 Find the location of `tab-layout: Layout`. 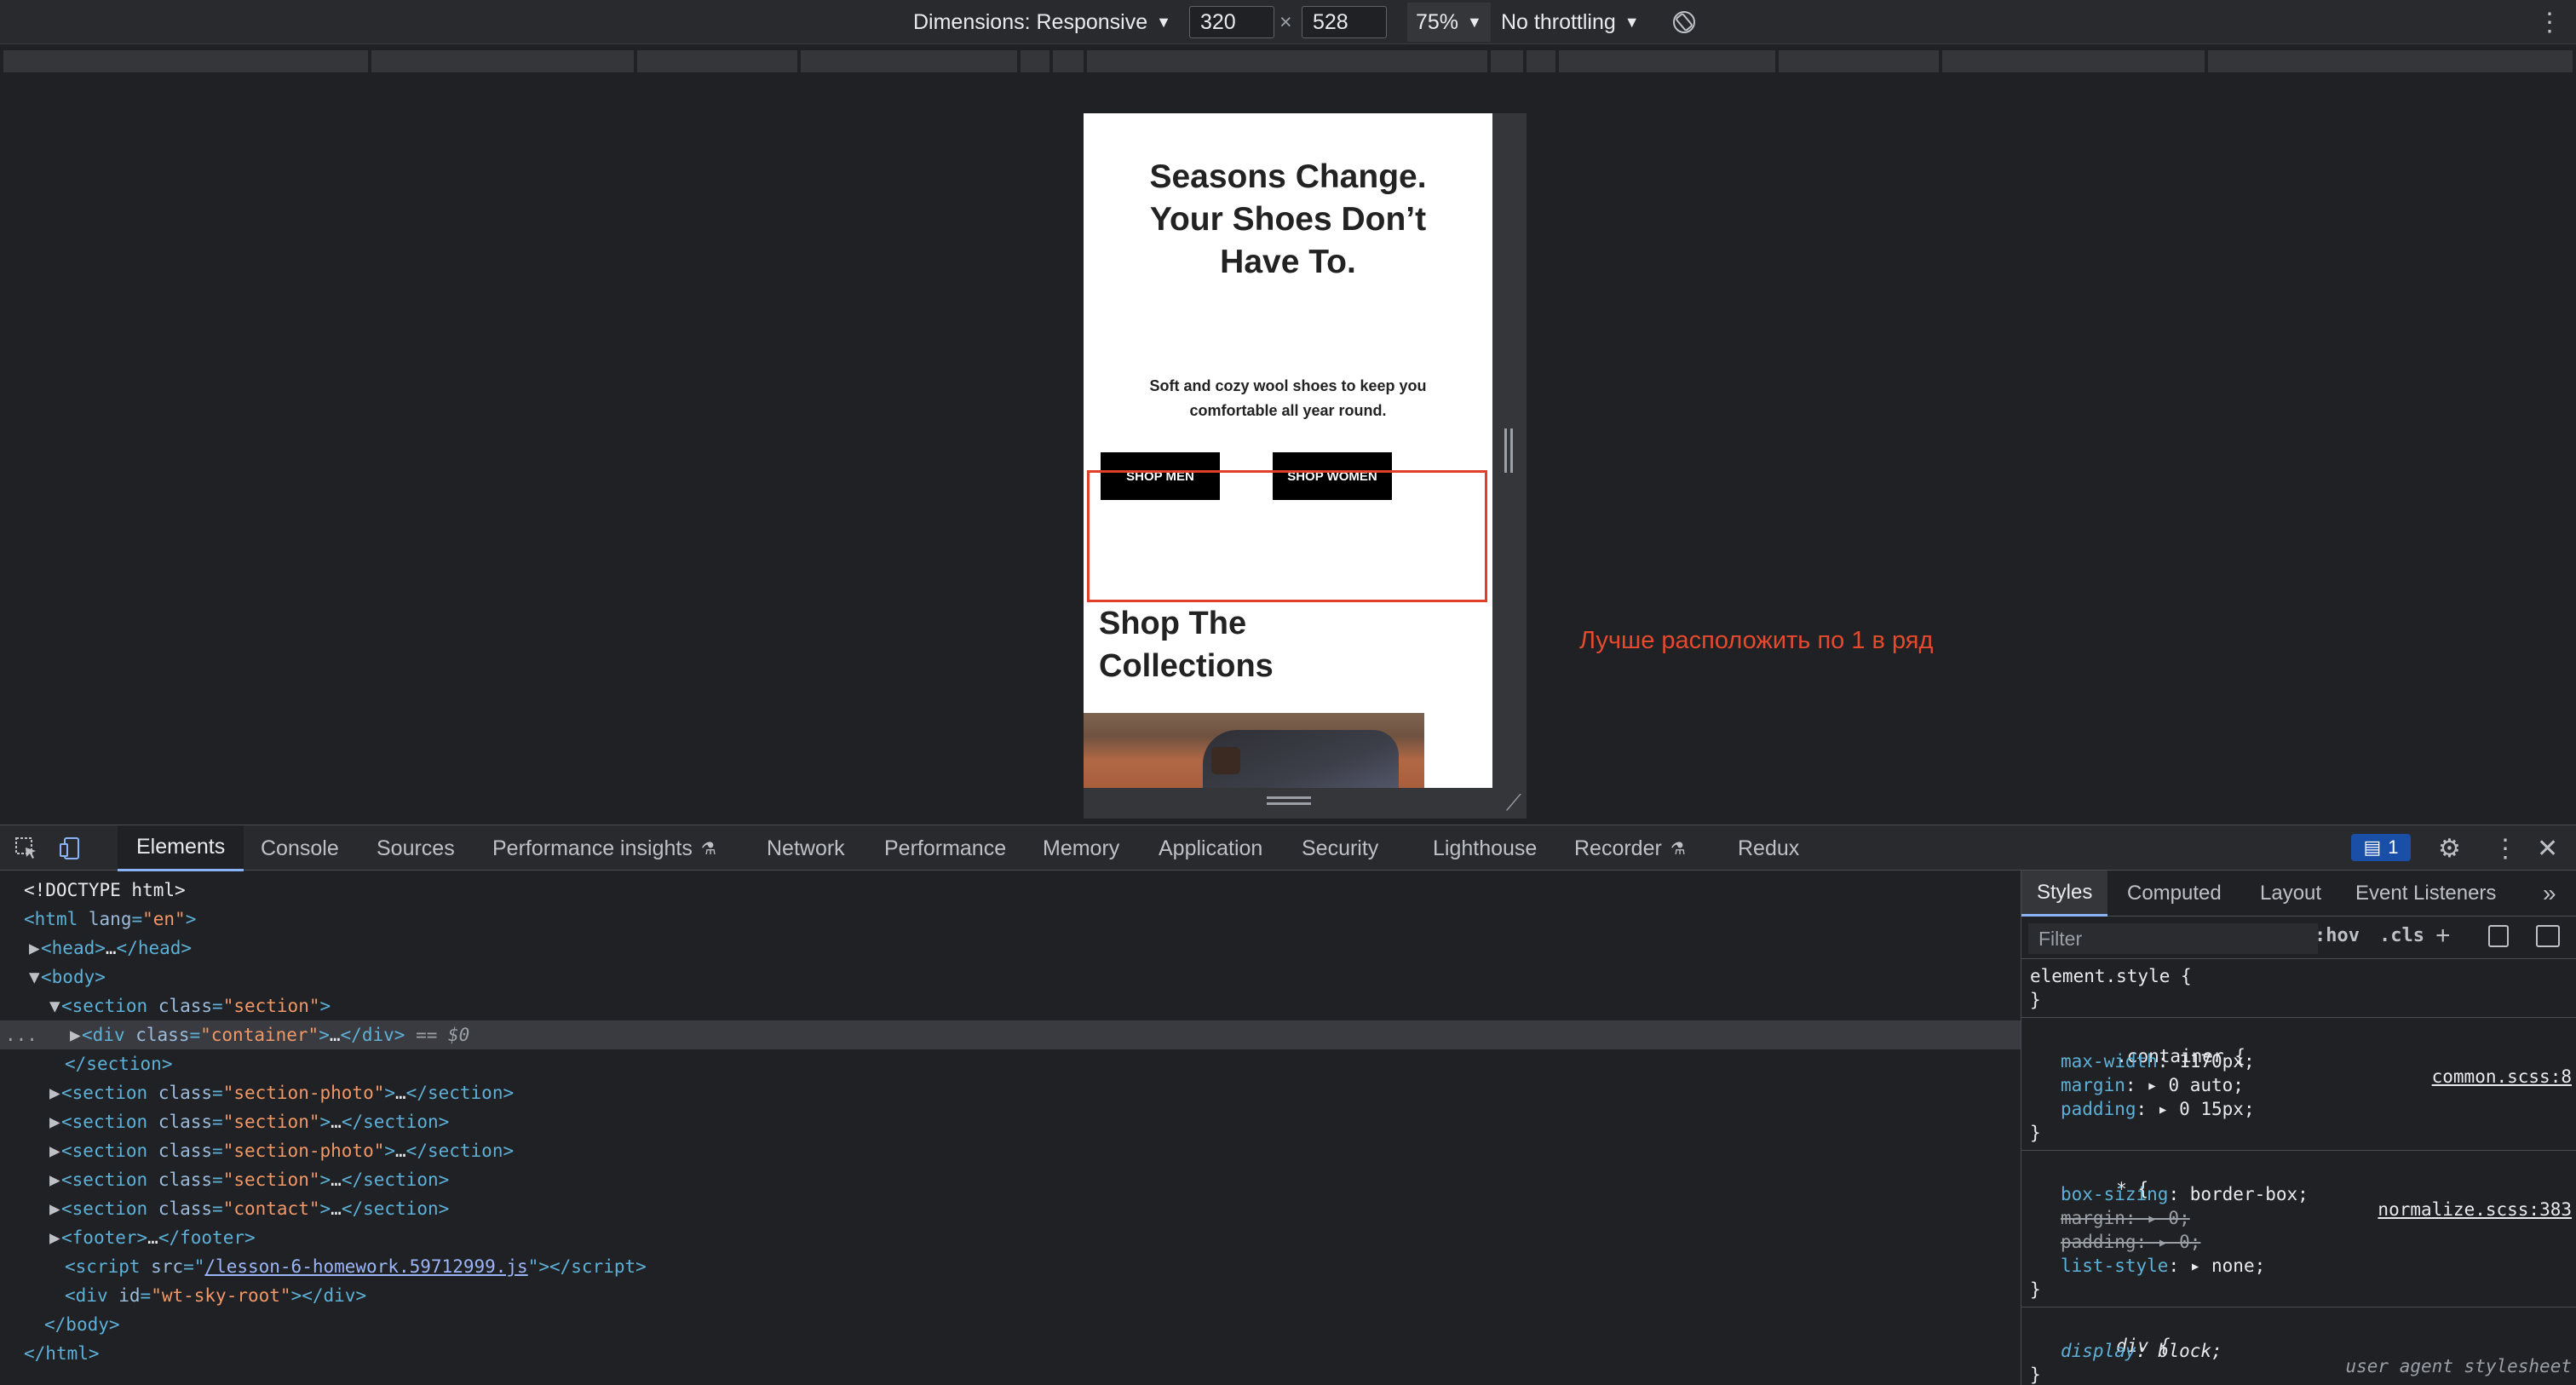

tab-layout: Layout is located at coordinates (2291, 894).